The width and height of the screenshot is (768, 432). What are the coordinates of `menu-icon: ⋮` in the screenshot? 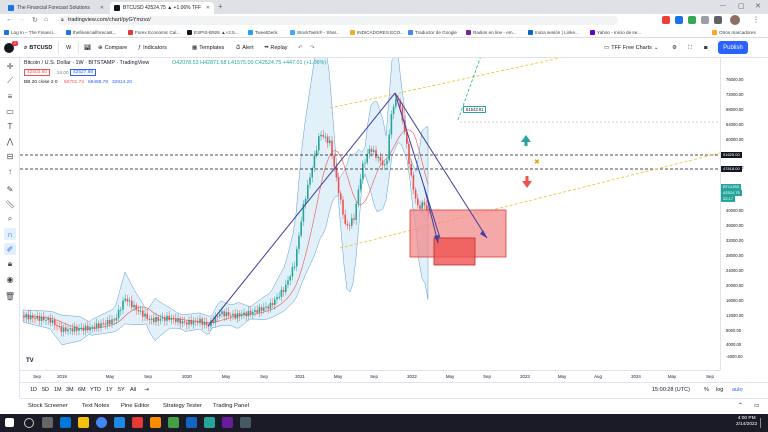 It's located at (756, 19).